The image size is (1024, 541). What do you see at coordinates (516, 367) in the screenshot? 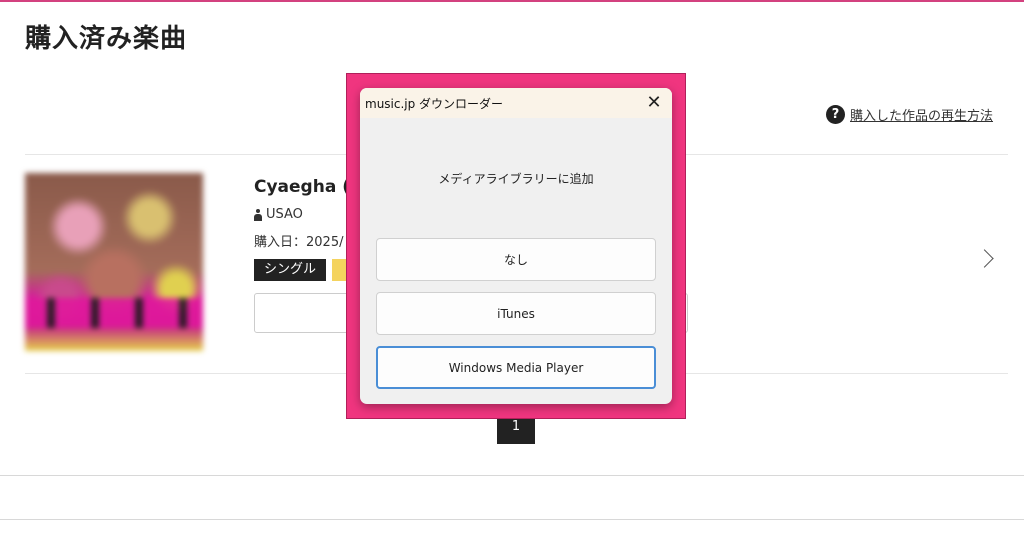
I see `windows-media-player-button: Windows Media Player` at bounding box center [516, 367].